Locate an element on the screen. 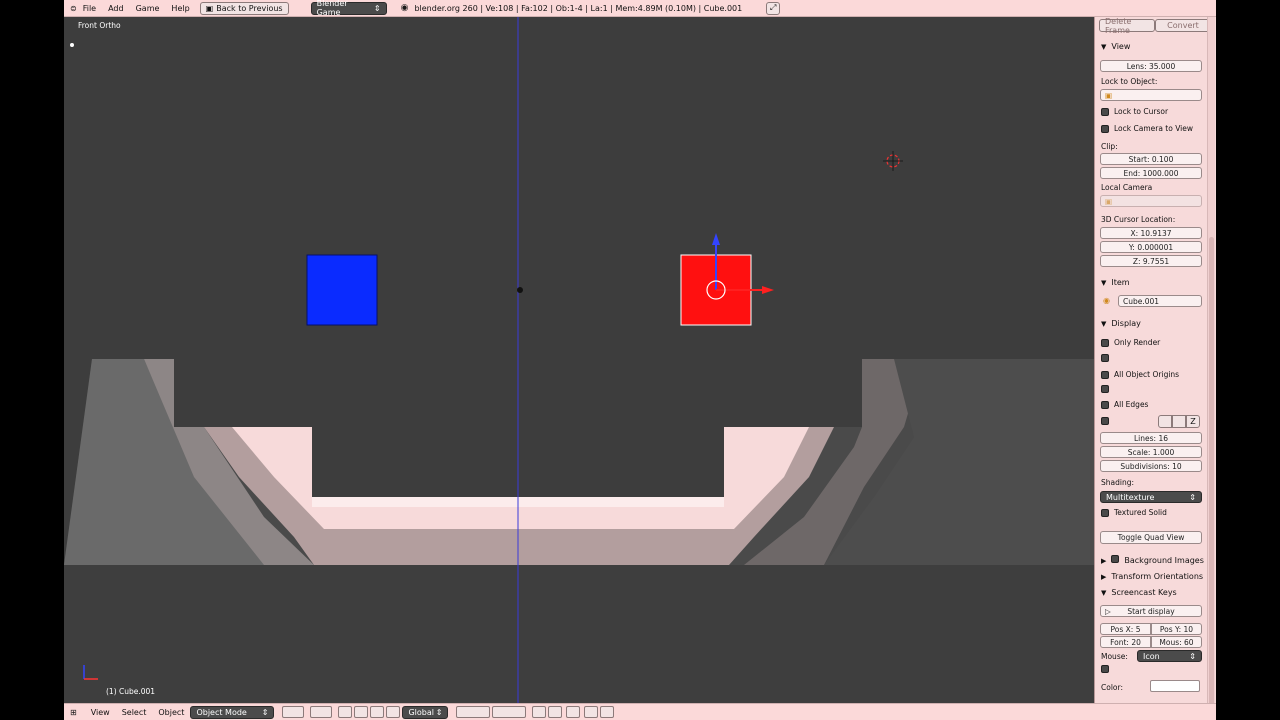 The height and width of the screenshot is (720, 1280). local-camera-label: Local Camera is located at coordinates (1127, 187).